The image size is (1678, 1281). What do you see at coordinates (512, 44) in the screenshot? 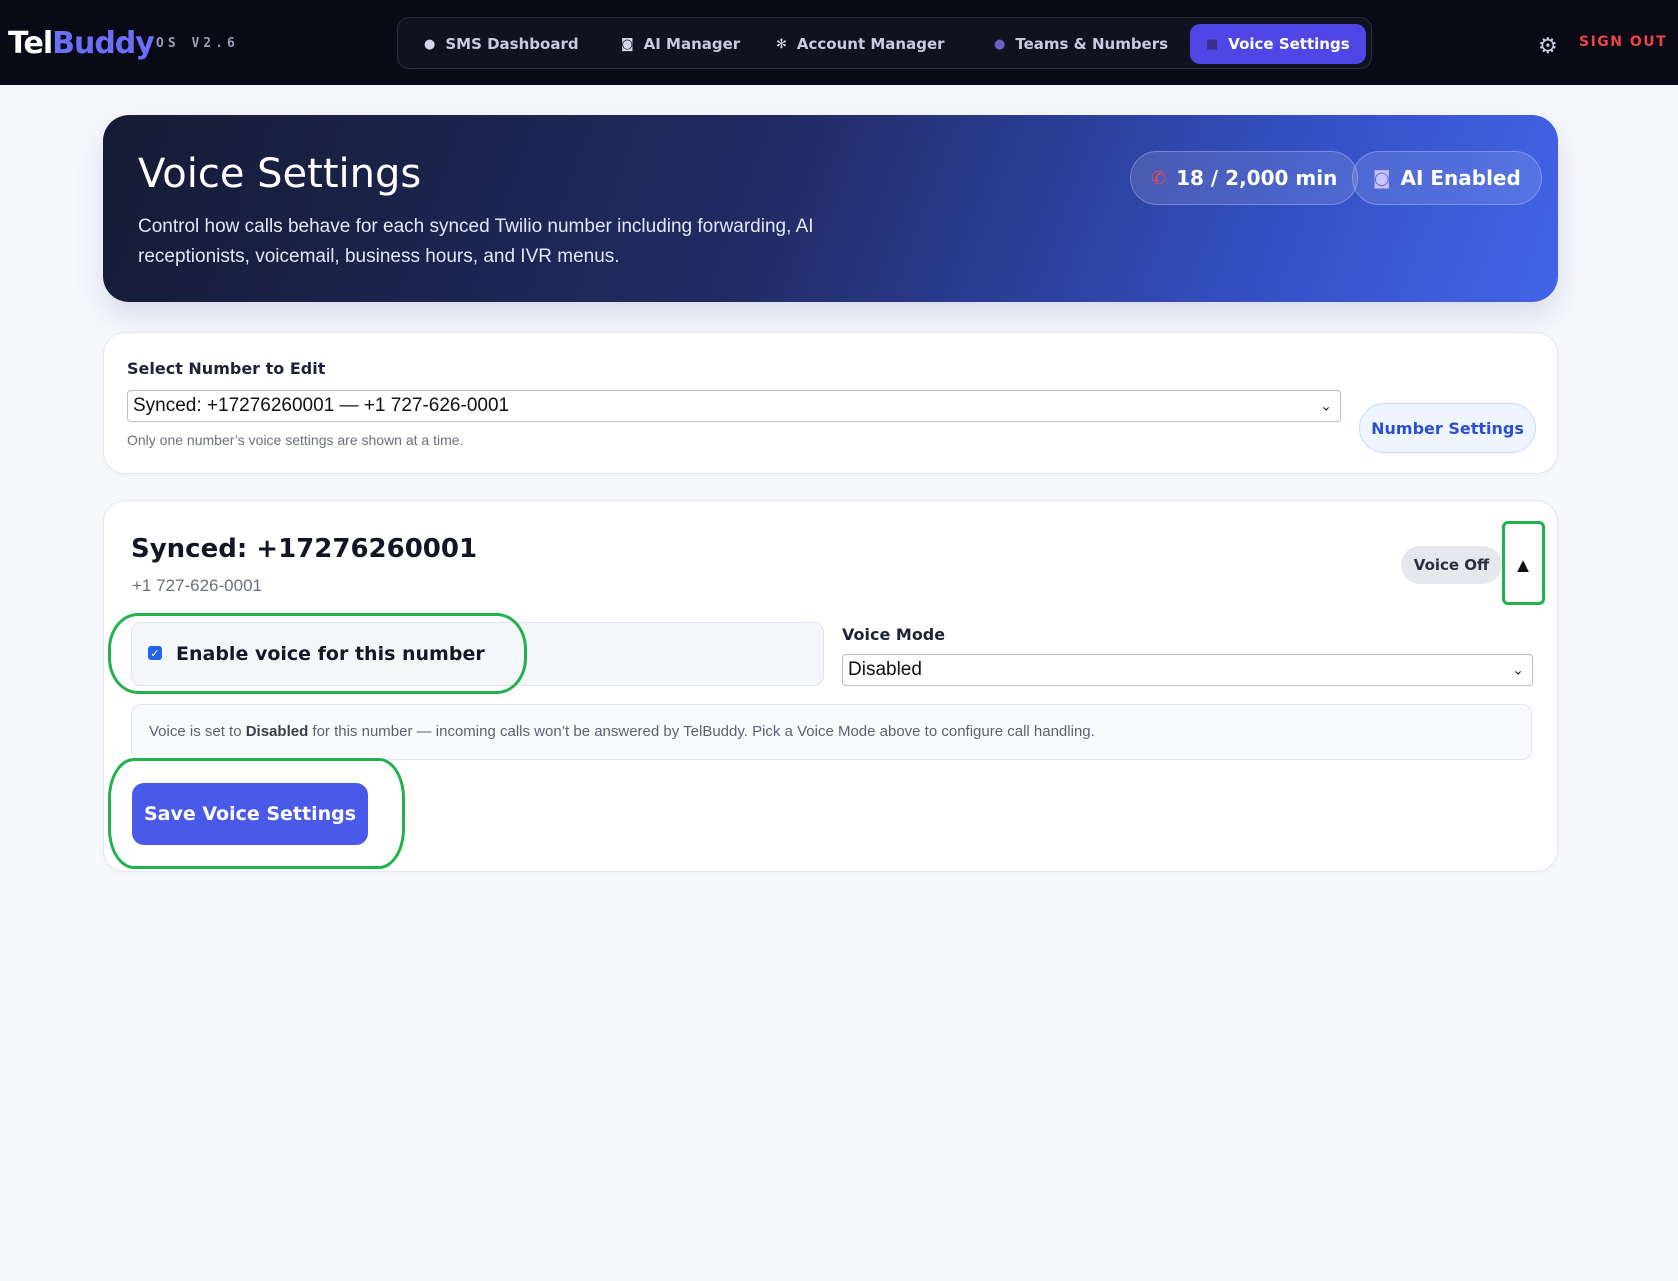
I see `nav-label: SMS Dashboard` at bounding box center [512, 44].